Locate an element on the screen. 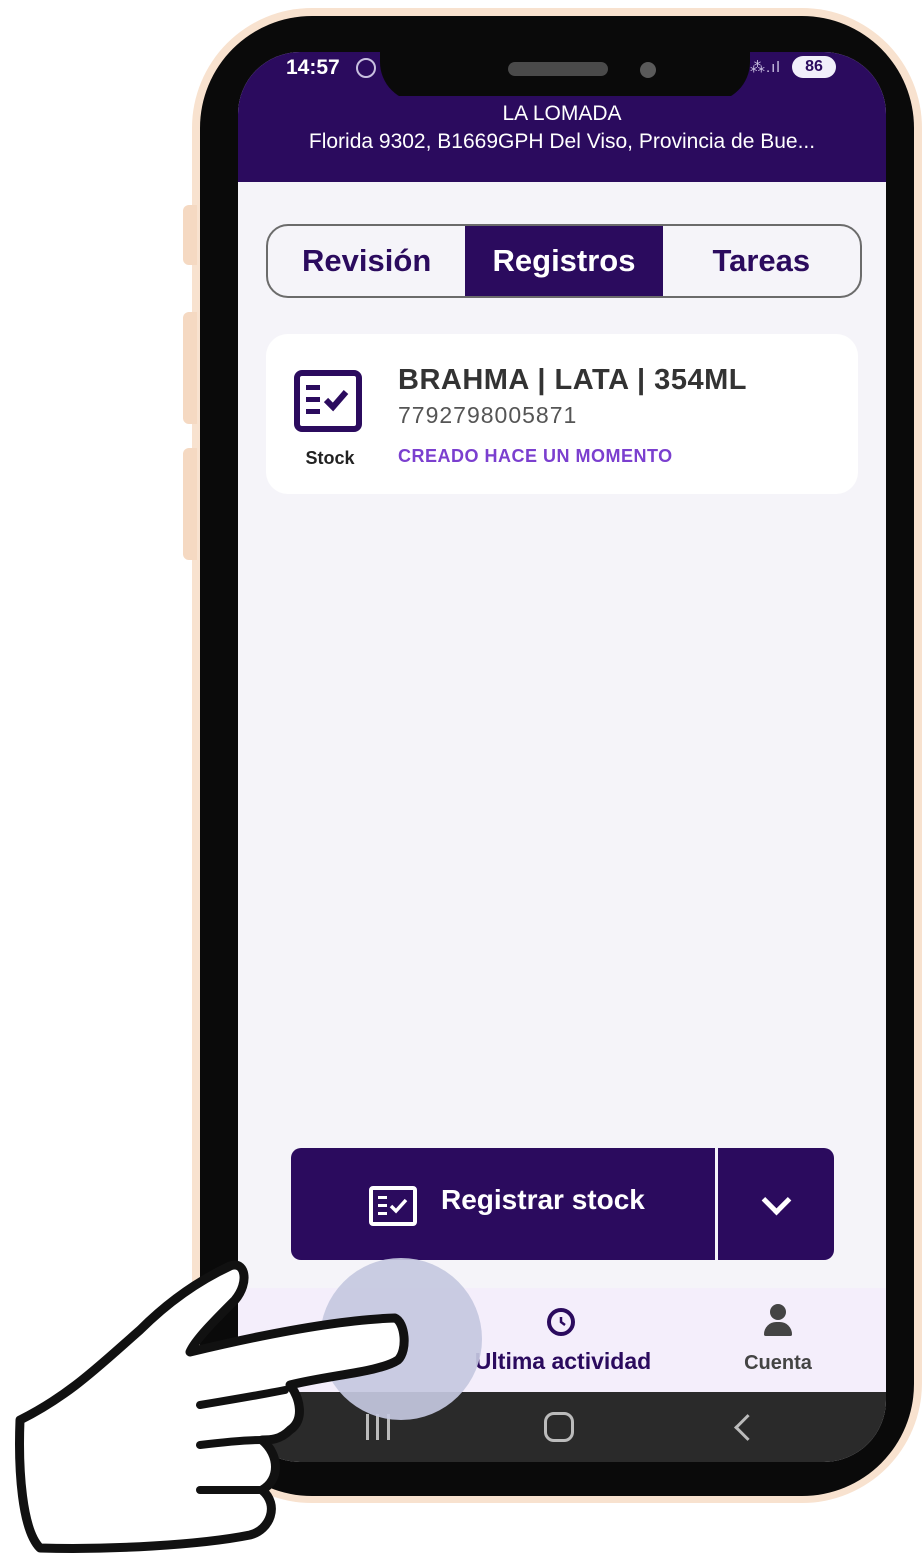 The width and height of the screenshot is (924, 1556). register-options-dropdown is located at coordinates (776, 1204).